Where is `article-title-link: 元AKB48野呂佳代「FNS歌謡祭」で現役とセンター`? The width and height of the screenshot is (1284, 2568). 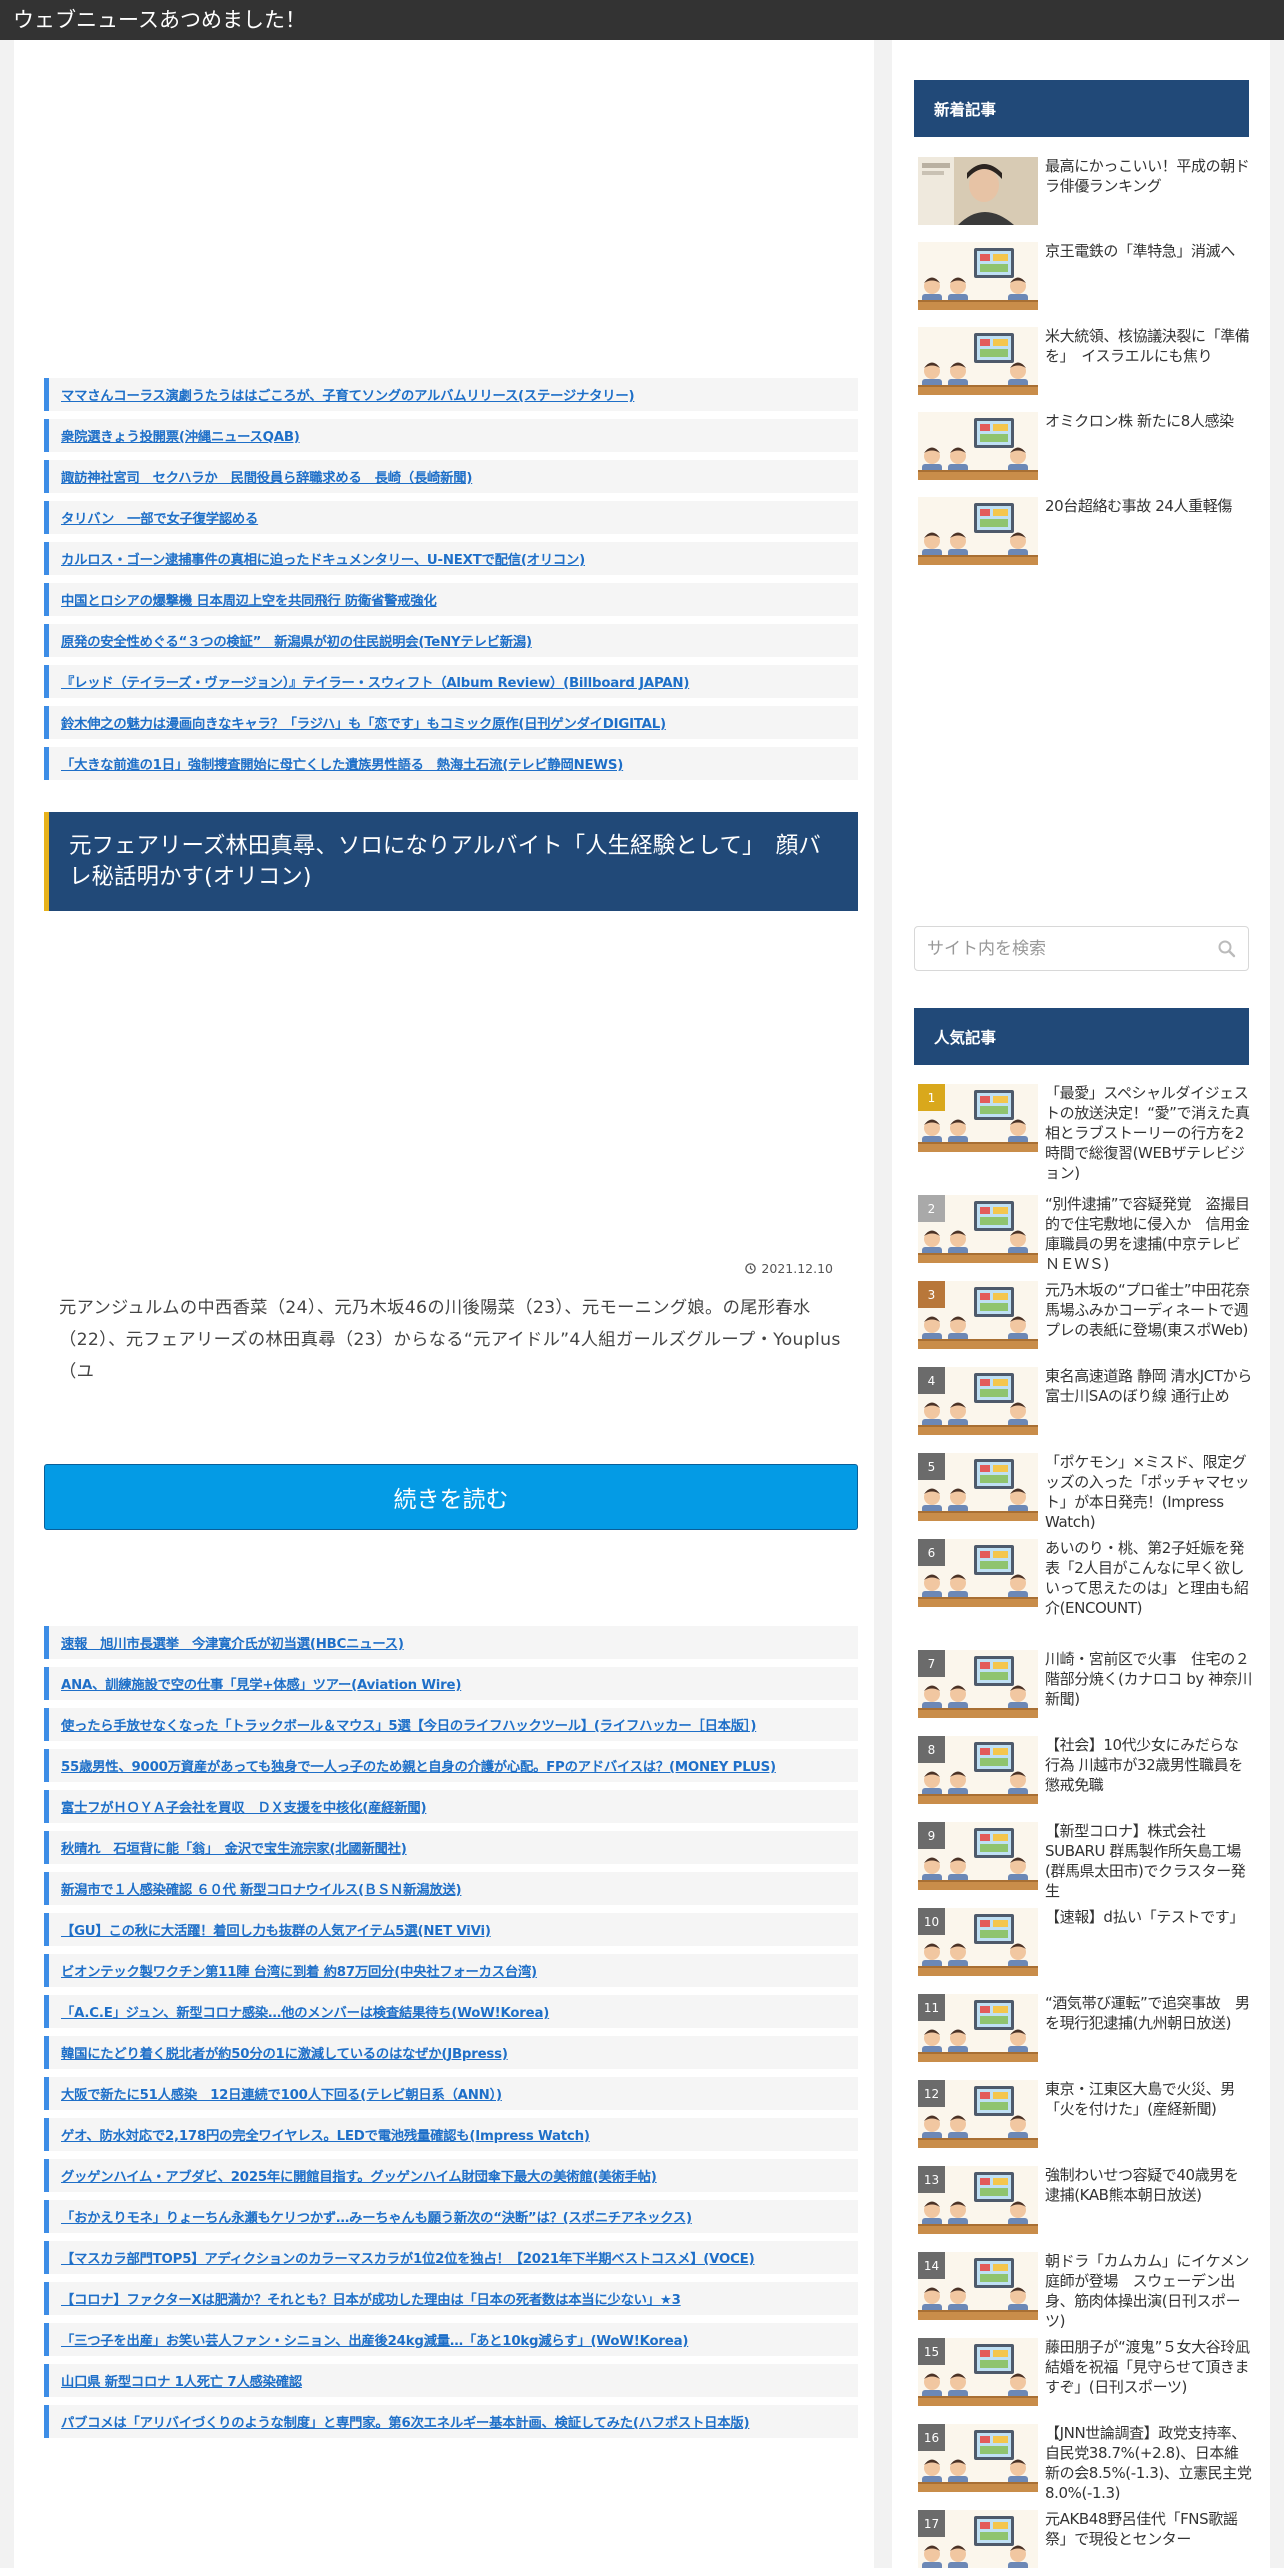
article-title-link: 元AKB48野呂佳代「FNS歌謡祭」で現役とセンター is located at coordinates (1149, 2529).